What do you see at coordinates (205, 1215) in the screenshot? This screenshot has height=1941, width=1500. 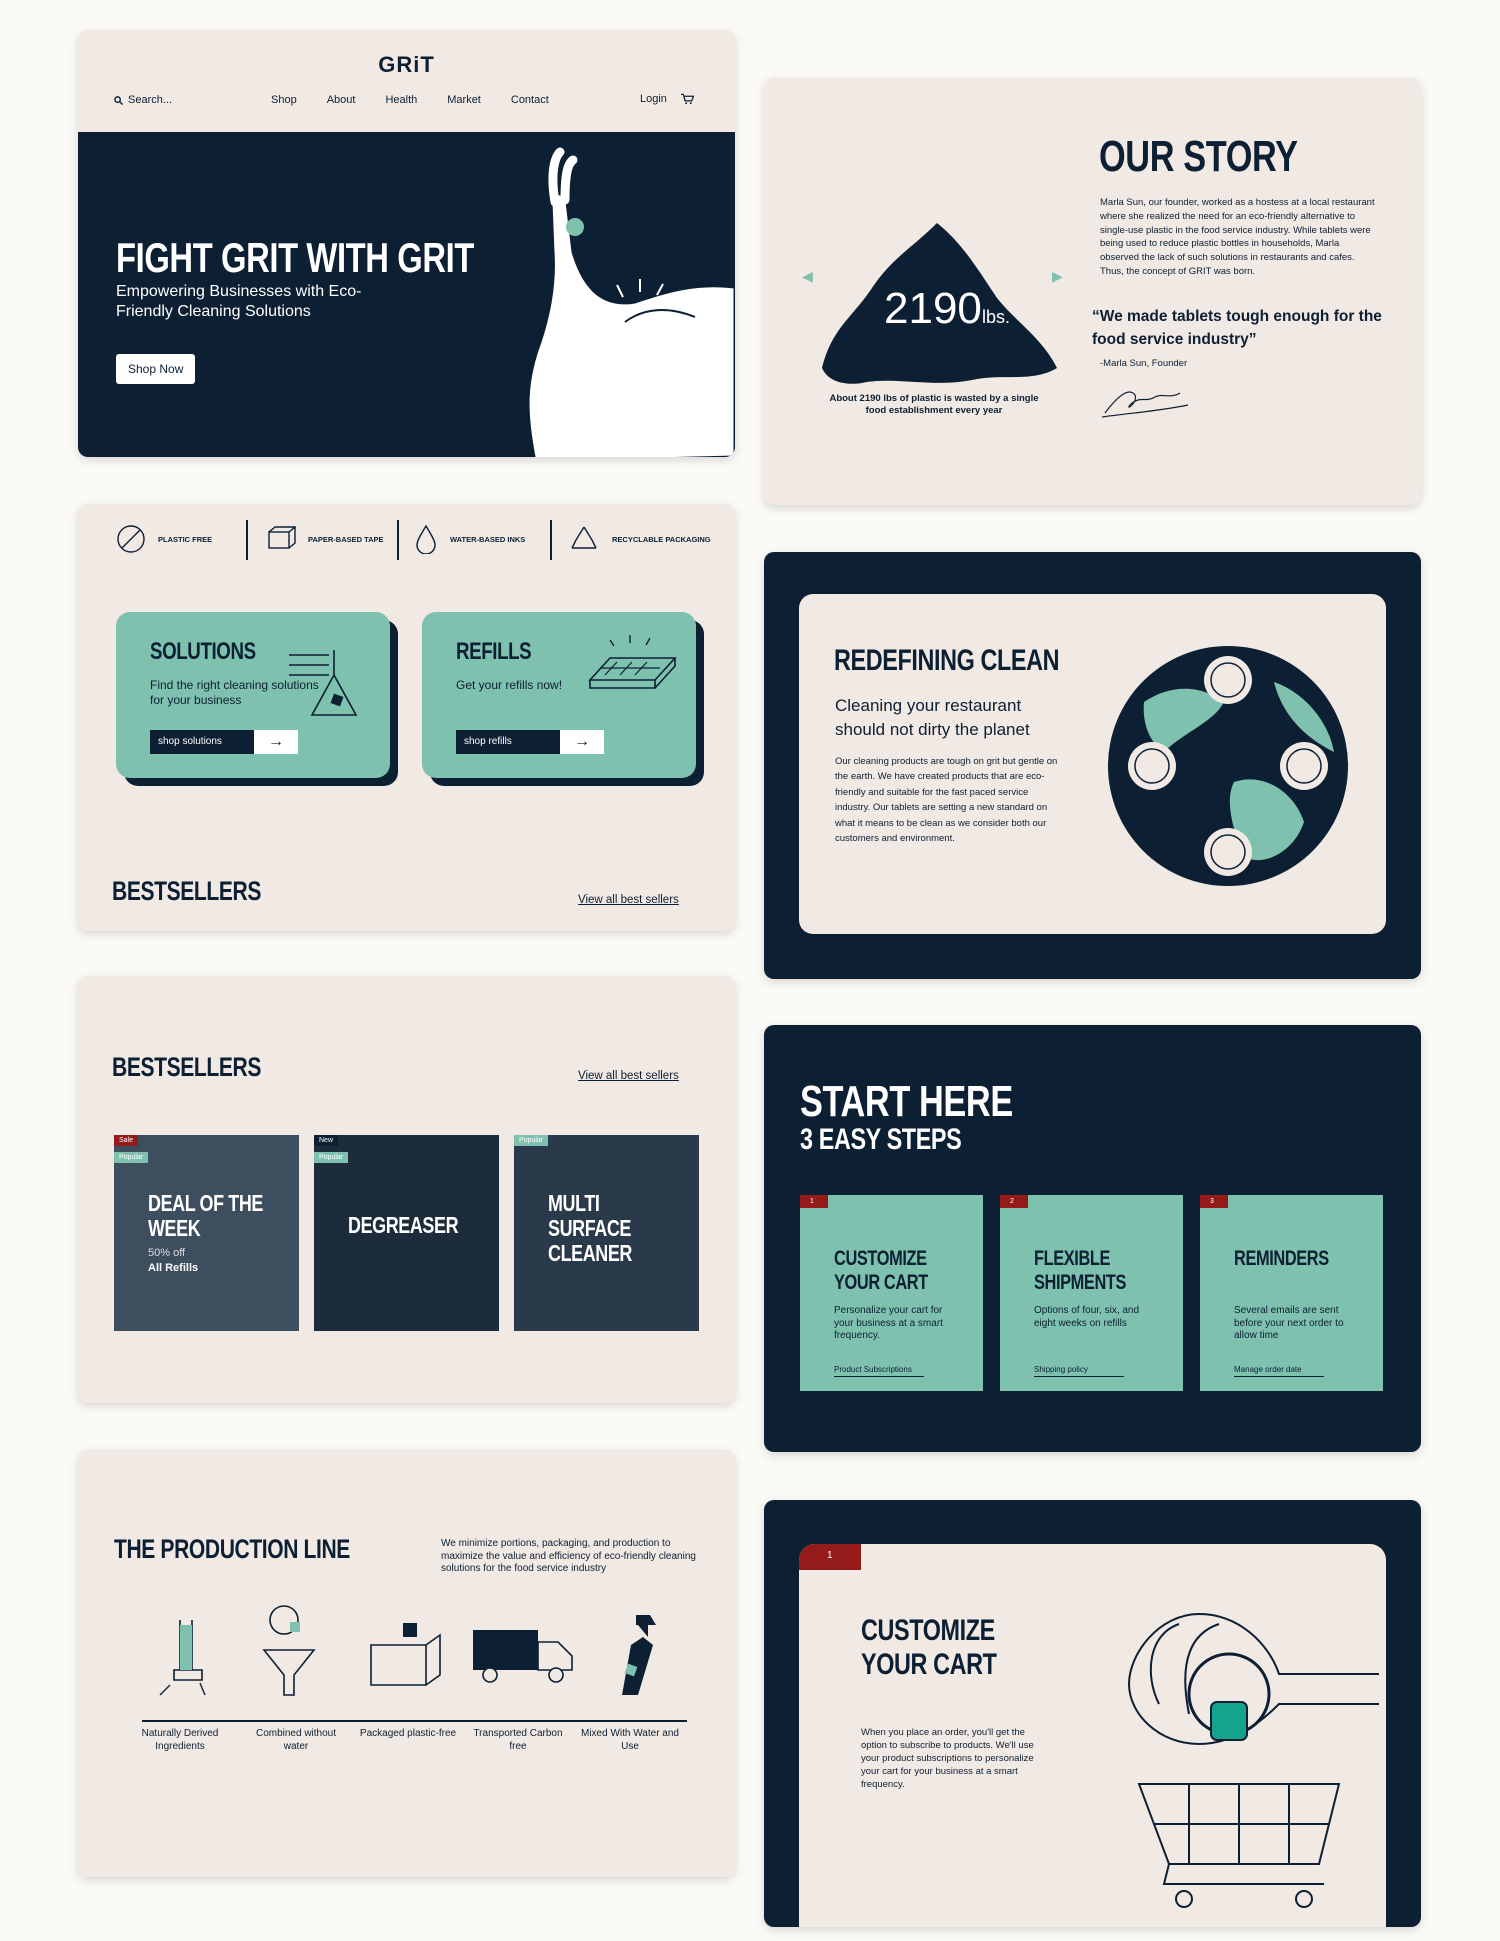 I see `product-name: DEAL OF THE WEEK` at bounding box center [205, 1215].